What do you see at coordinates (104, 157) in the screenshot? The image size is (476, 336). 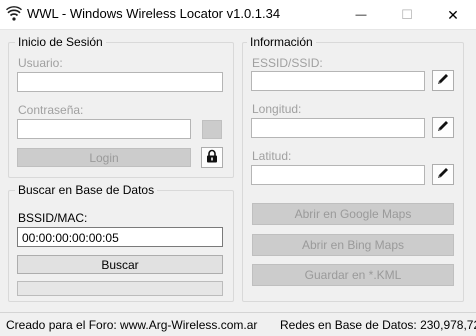 I see `login-button: Login` at bounding box center [104, 157].